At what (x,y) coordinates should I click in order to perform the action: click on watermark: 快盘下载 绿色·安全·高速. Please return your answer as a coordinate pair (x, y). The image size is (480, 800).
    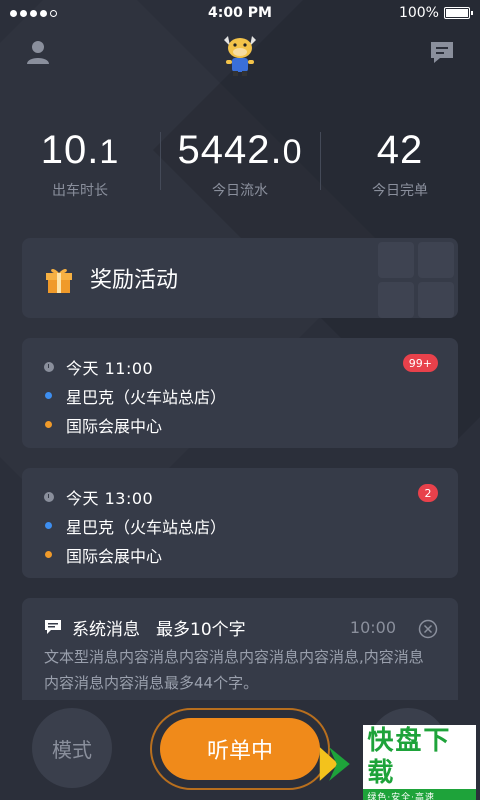
    Looking at the image, I should click on (396, 762).